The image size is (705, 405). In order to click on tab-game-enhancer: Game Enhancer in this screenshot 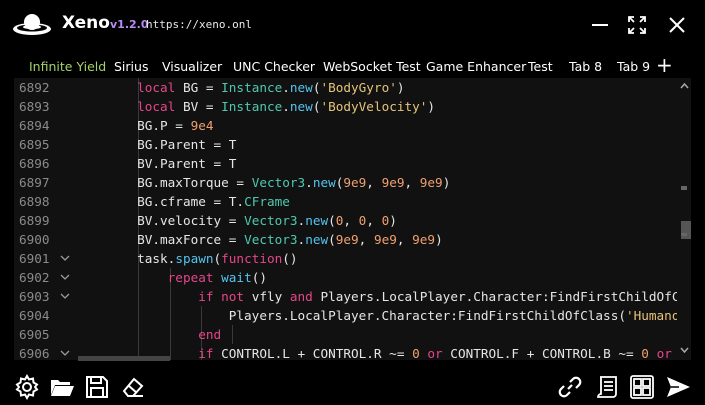, I will do `click(476, 66)`.